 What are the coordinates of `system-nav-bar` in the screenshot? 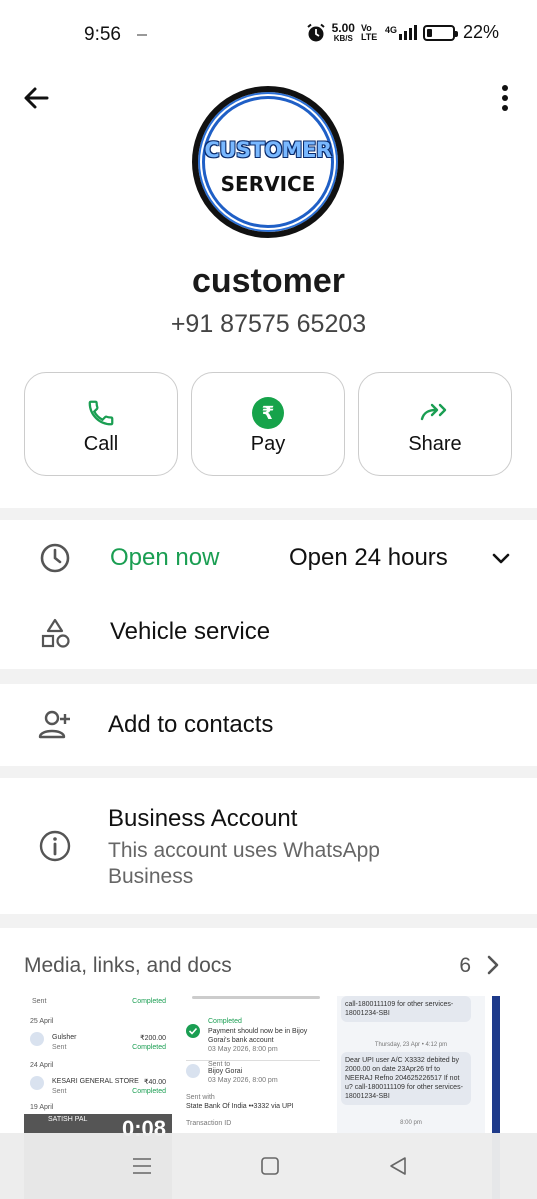 It's located at (268, 1166).